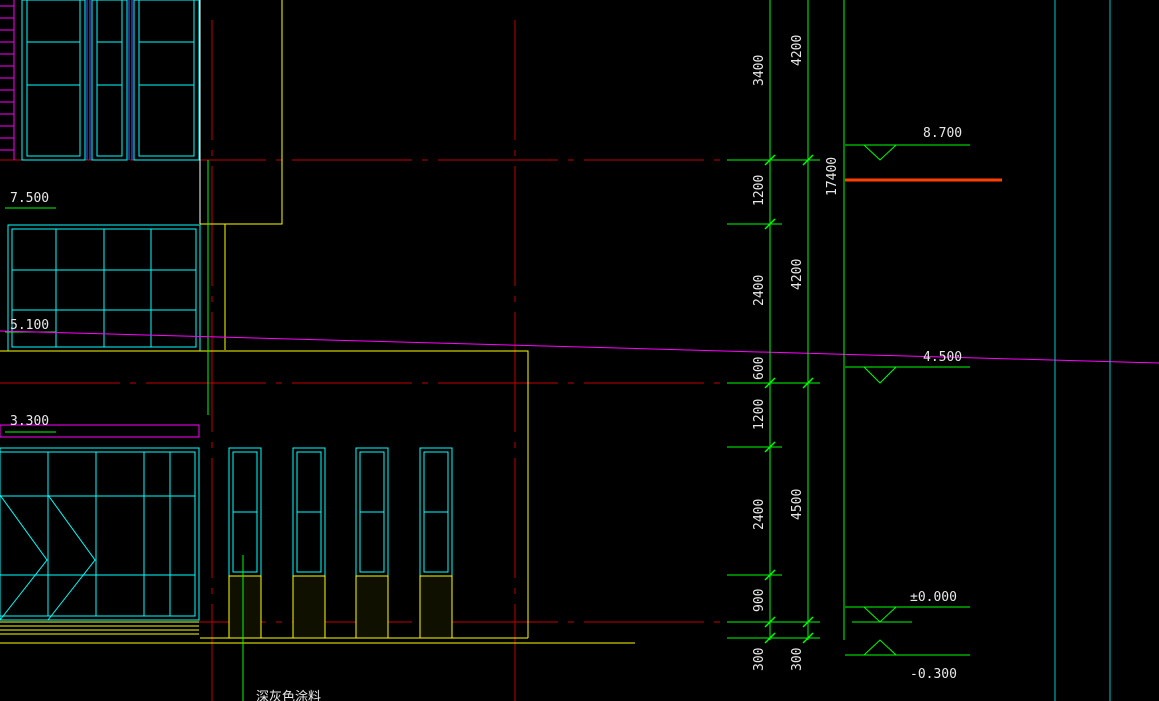 This screenshot has width=1159, height=701. What do you see at coordinates (832, 176) in the screenshot?
I see `dim-total-17400: 17400` at bounding box center [832, 176].